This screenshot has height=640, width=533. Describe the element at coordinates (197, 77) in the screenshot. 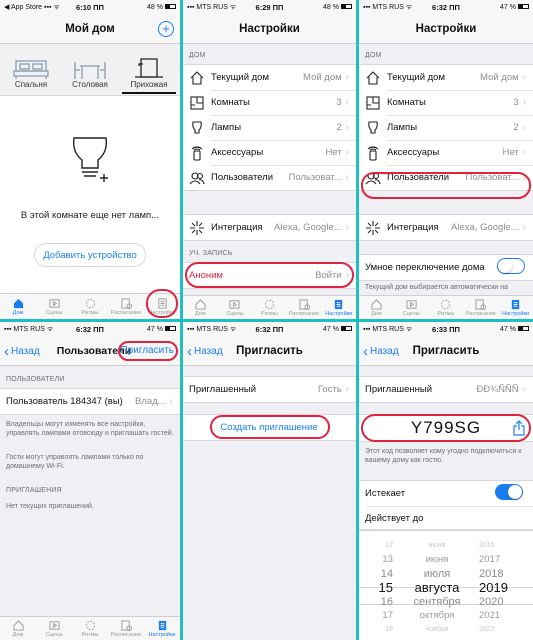

I see `house-icon` at that location.